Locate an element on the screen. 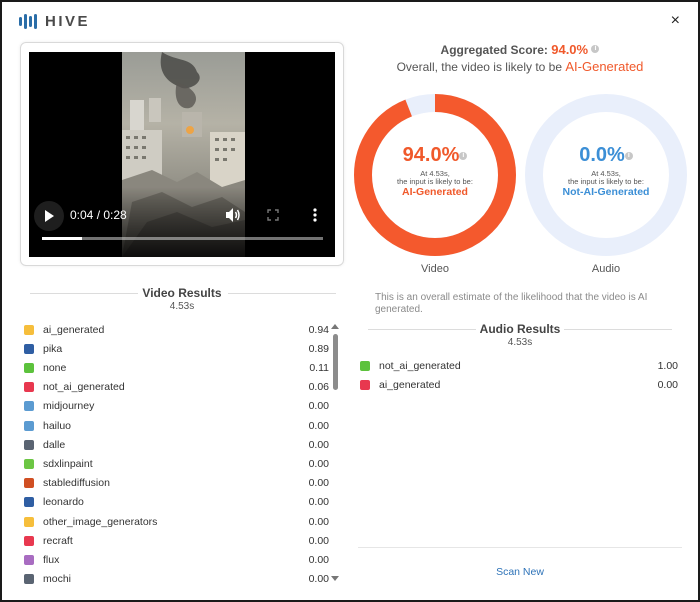  audio-ring-verdict: Not-AI-Generated is located at coordinates (606, 192).